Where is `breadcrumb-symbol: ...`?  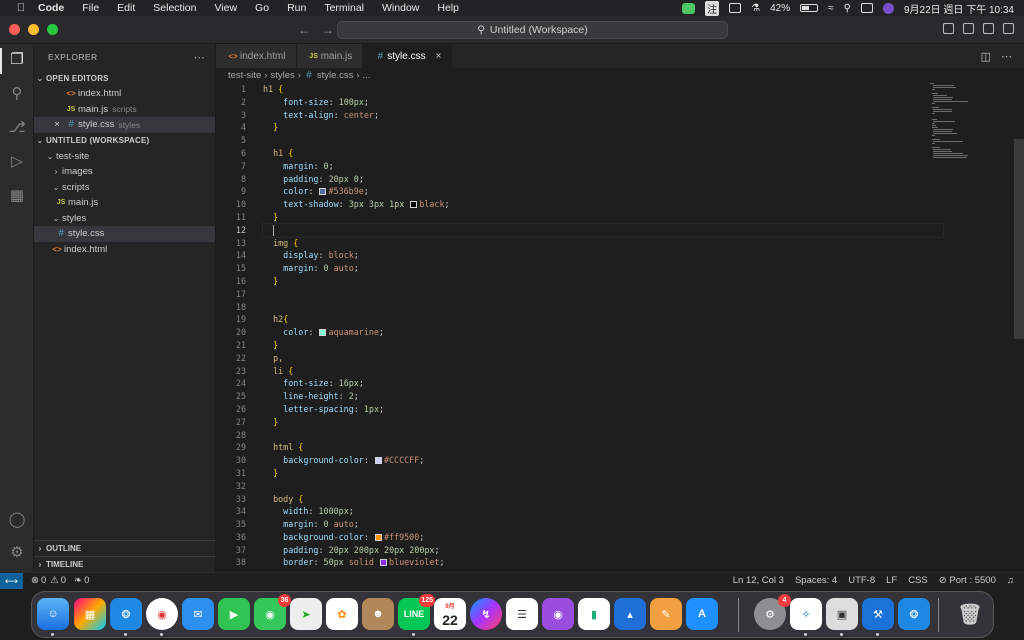 breadcrumb-symbol: ... is located at coordinates (367, 75).